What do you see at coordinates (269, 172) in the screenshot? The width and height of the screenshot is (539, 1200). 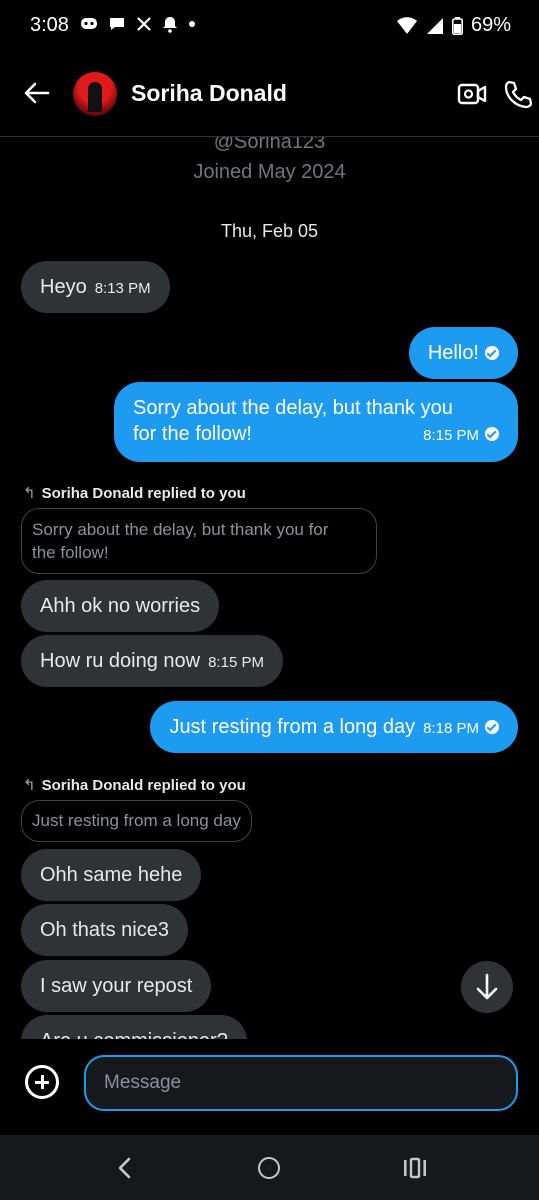 I see `joined-date: Joined May 2024` at bounding box center [269, 172].